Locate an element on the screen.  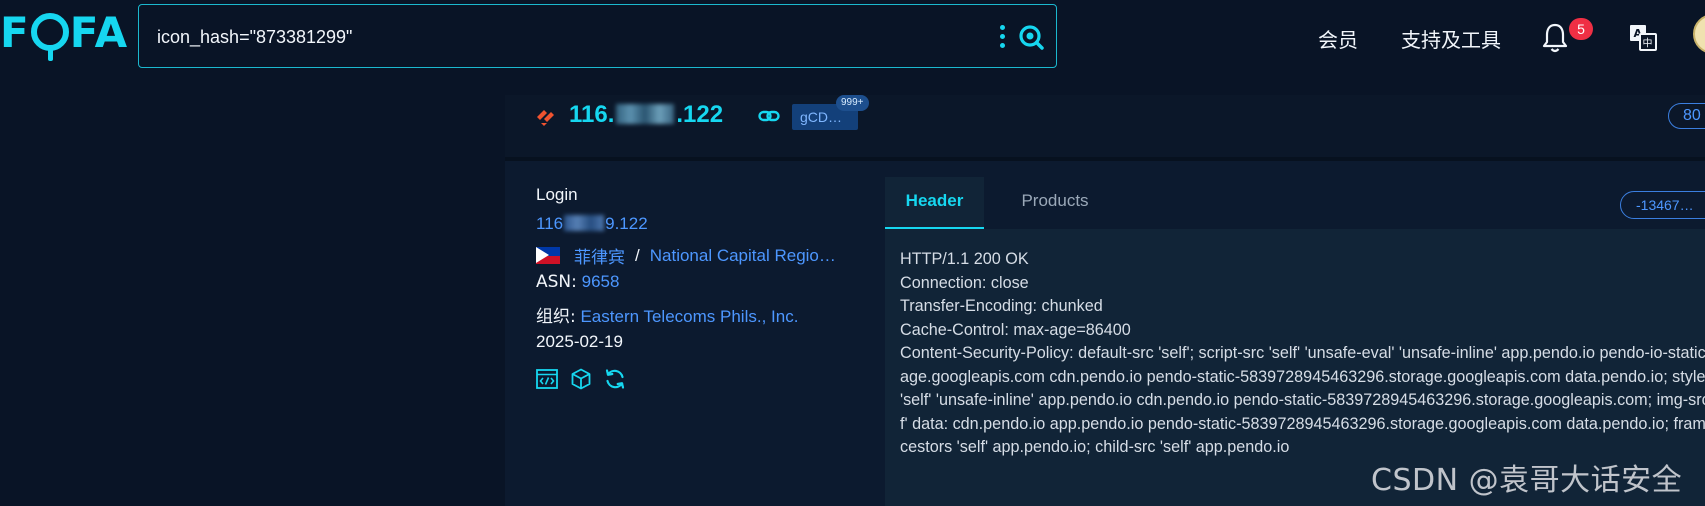
watermark: CSDN @袁哥大话安全 is located at coordinates (1527, 480).